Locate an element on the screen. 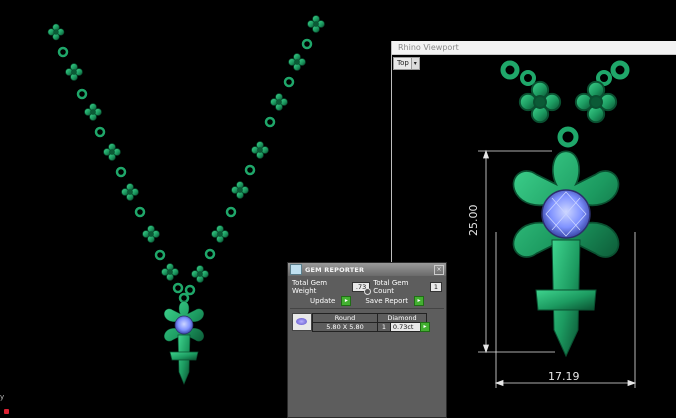 Image resolution: width=676 pixels, height=418 pixels. table-row: 5.80 X 5.80 1 0.73ct is located at coordinates (370, 327).